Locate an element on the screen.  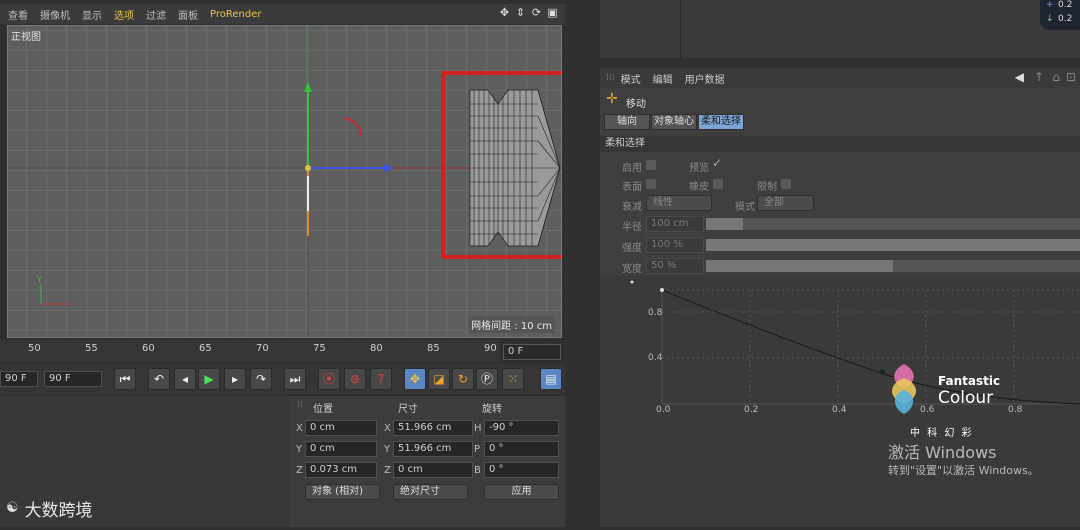
size-mode-dropdown: 绝对尺寸 is located at coordinates (430, 492).